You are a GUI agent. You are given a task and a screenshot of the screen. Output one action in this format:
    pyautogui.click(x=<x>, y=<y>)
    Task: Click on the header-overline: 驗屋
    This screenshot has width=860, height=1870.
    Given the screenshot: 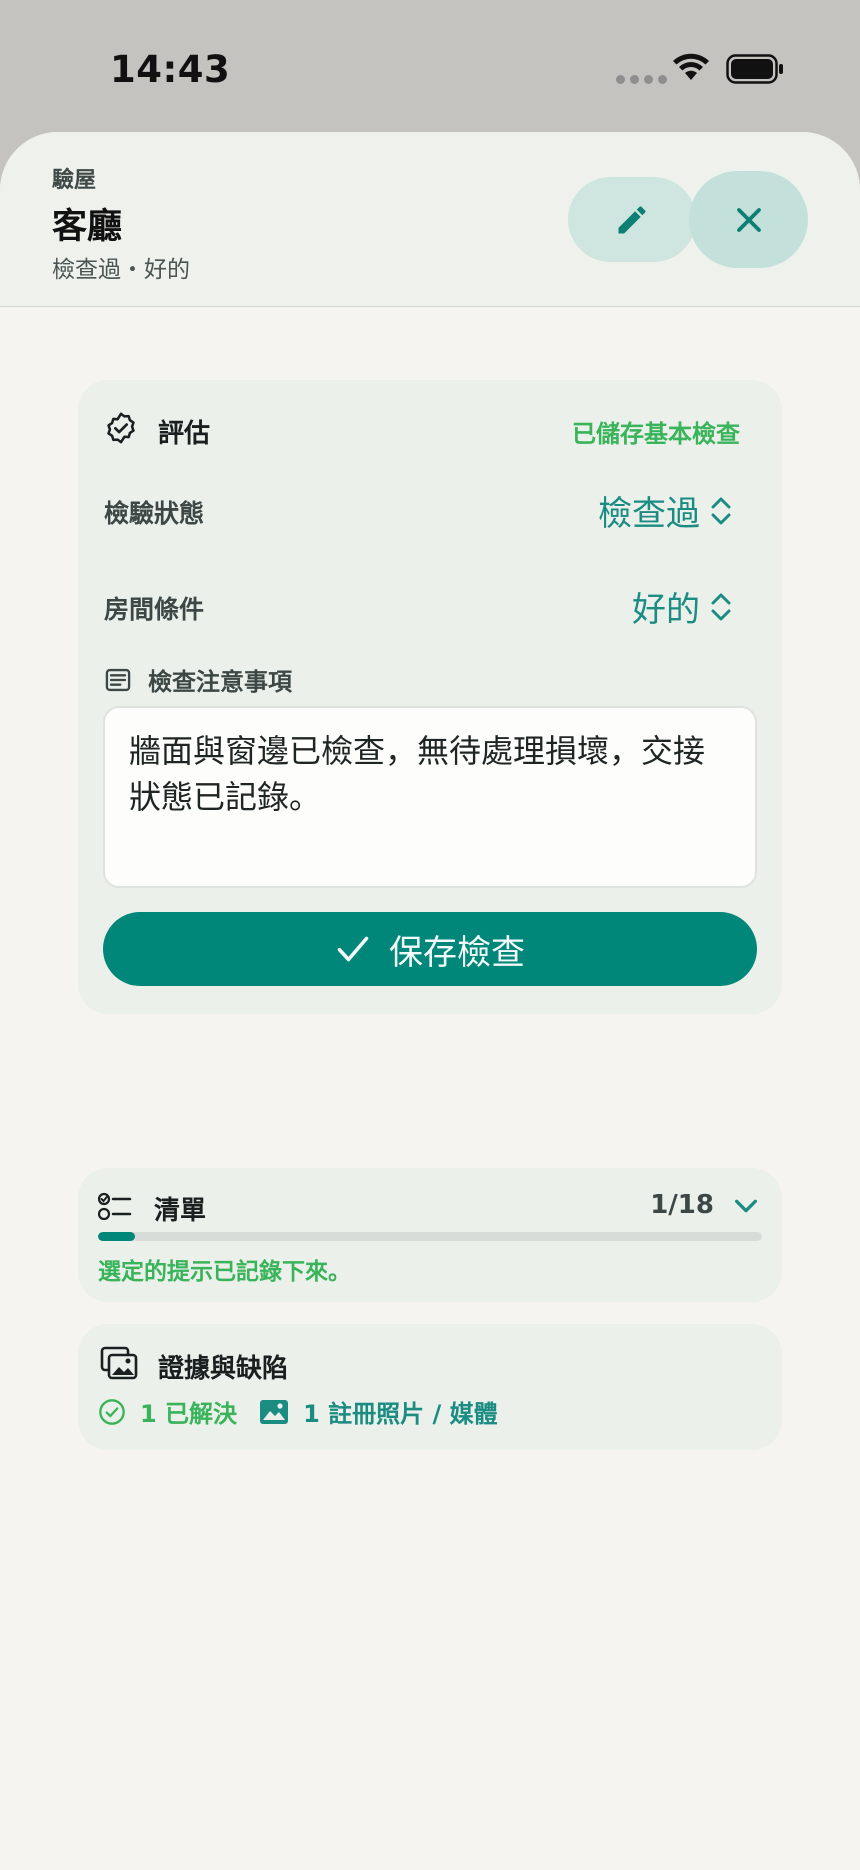 What is the action you would take?
    pyautogui.click(x=74, y=180)
    